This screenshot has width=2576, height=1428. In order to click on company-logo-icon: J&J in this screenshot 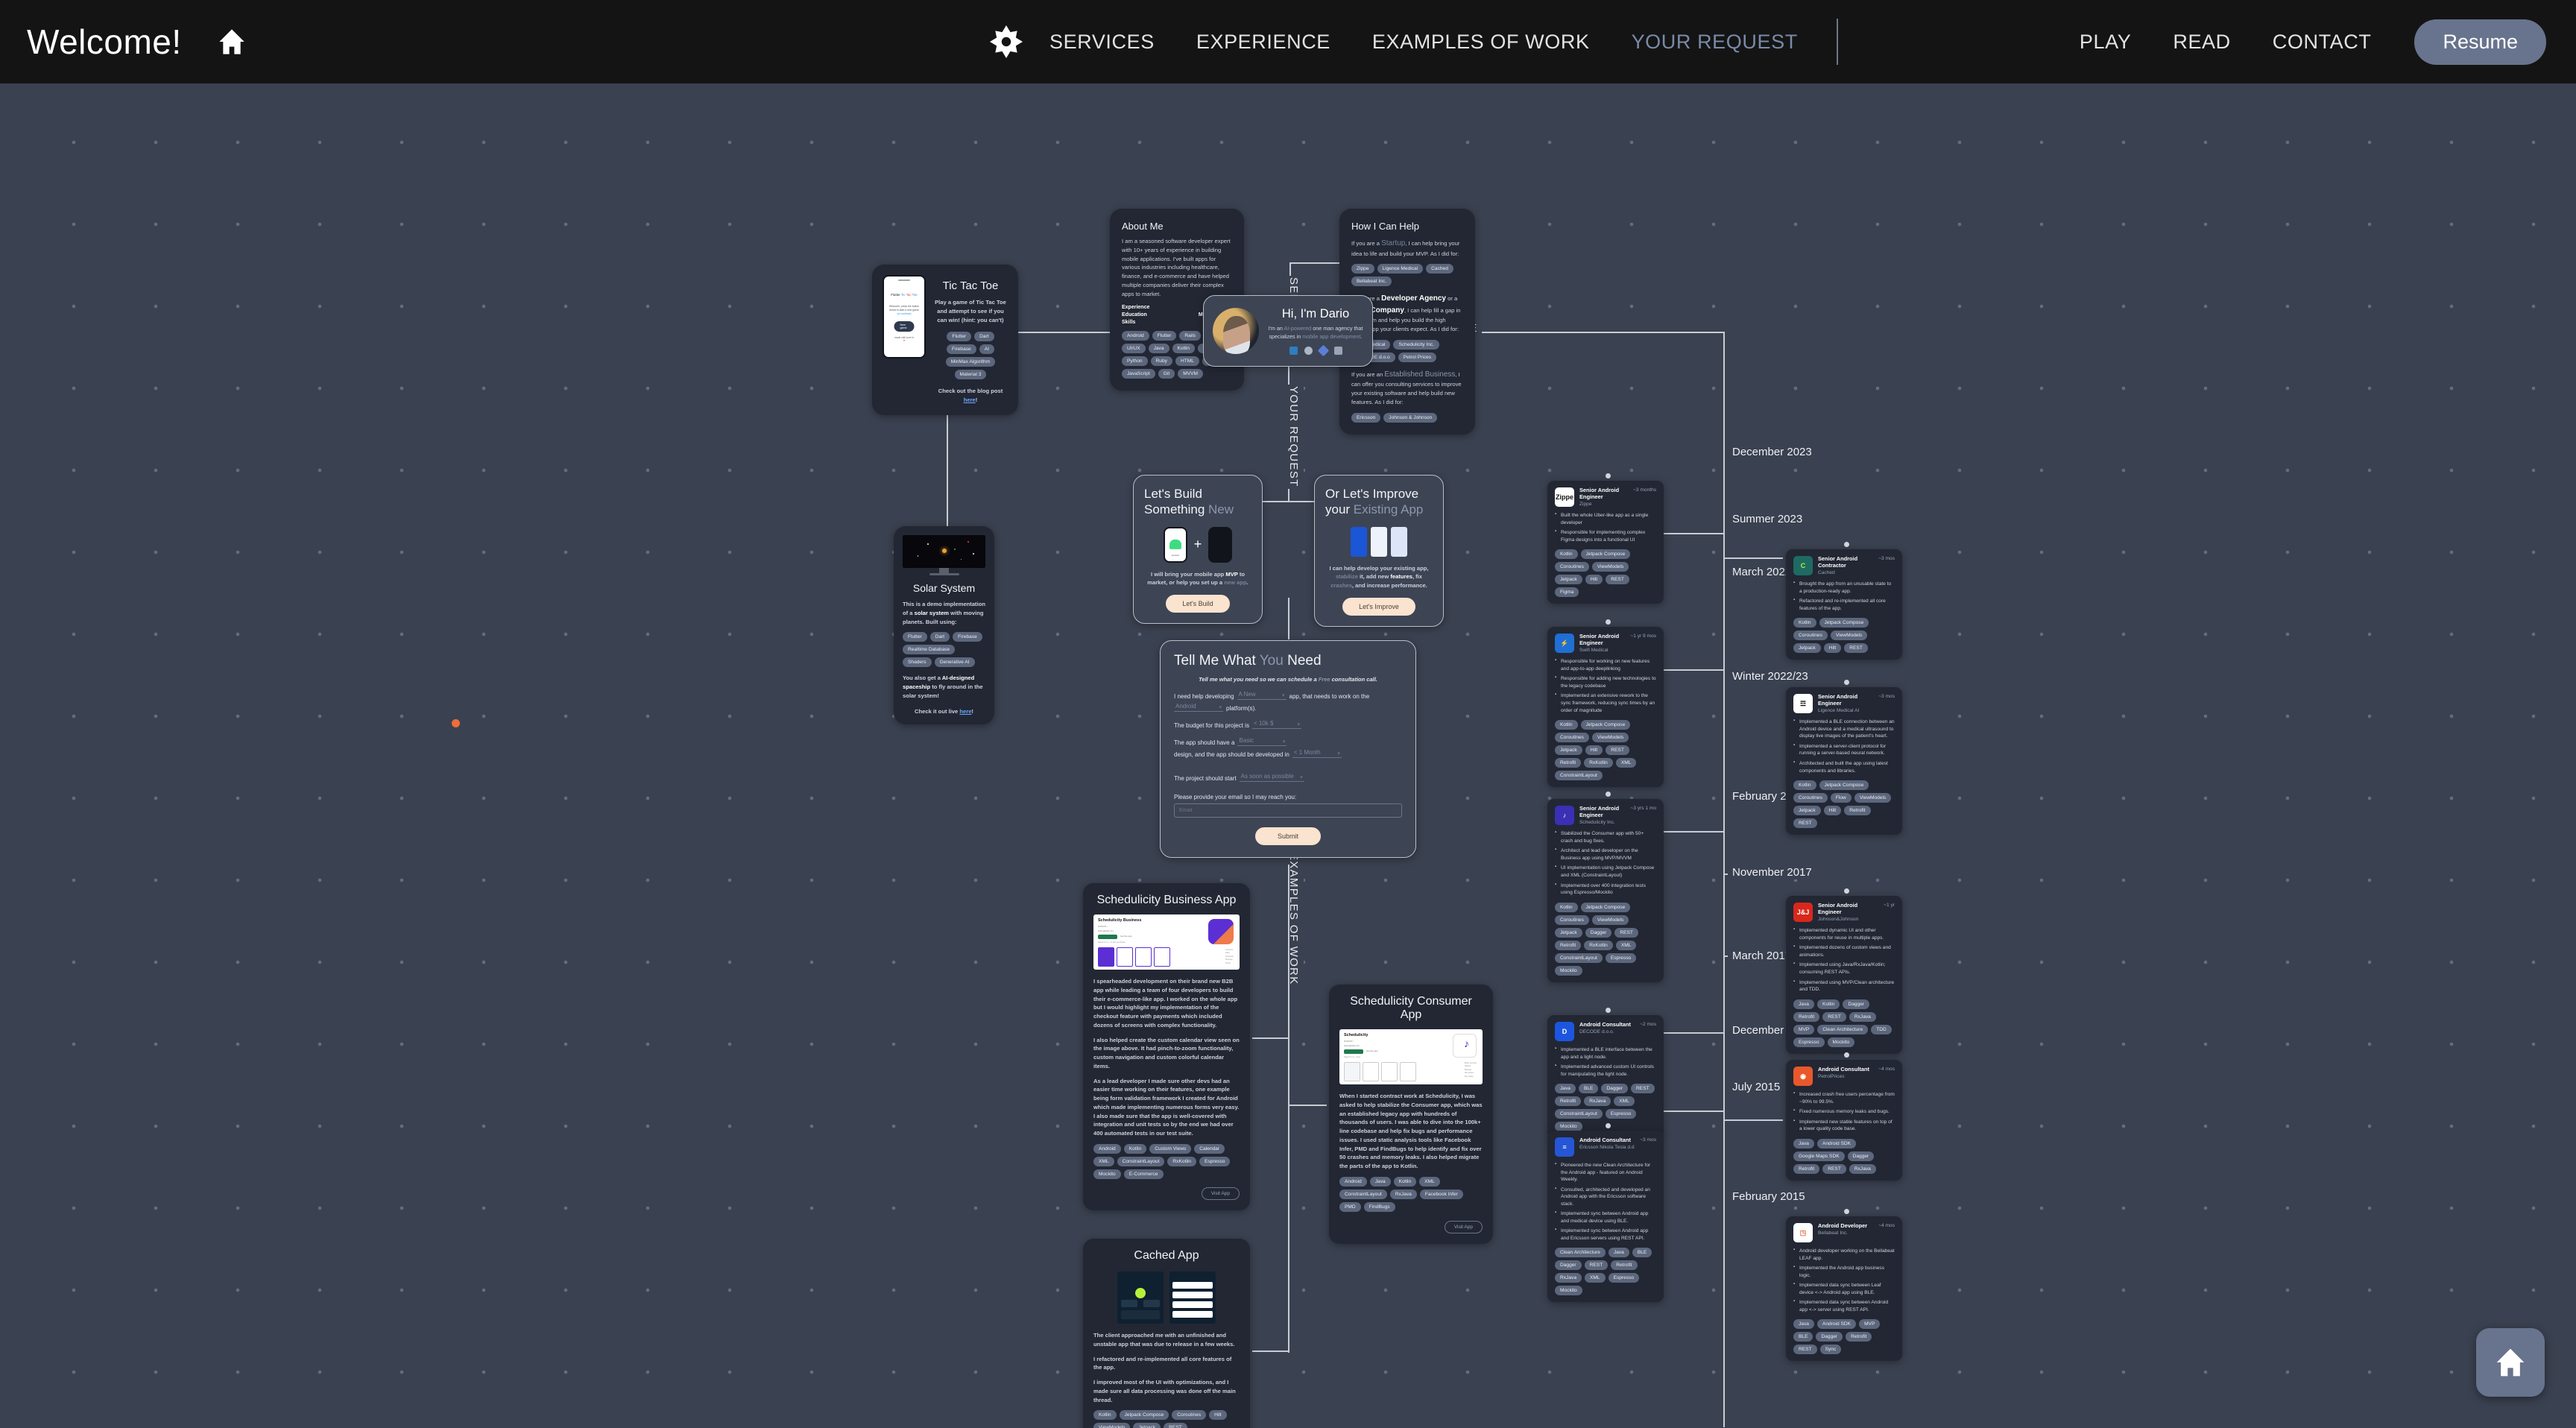, I will do `click(1803, 912)`.